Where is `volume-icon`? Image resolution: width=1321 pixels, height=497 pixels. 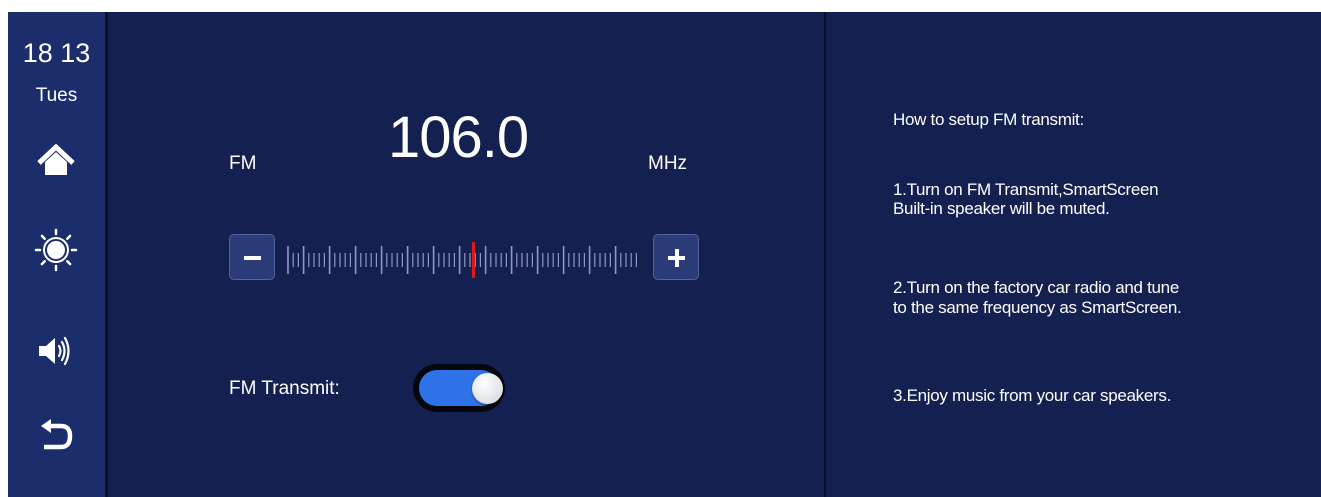 volume-icon is located at coordinates (54, 351).